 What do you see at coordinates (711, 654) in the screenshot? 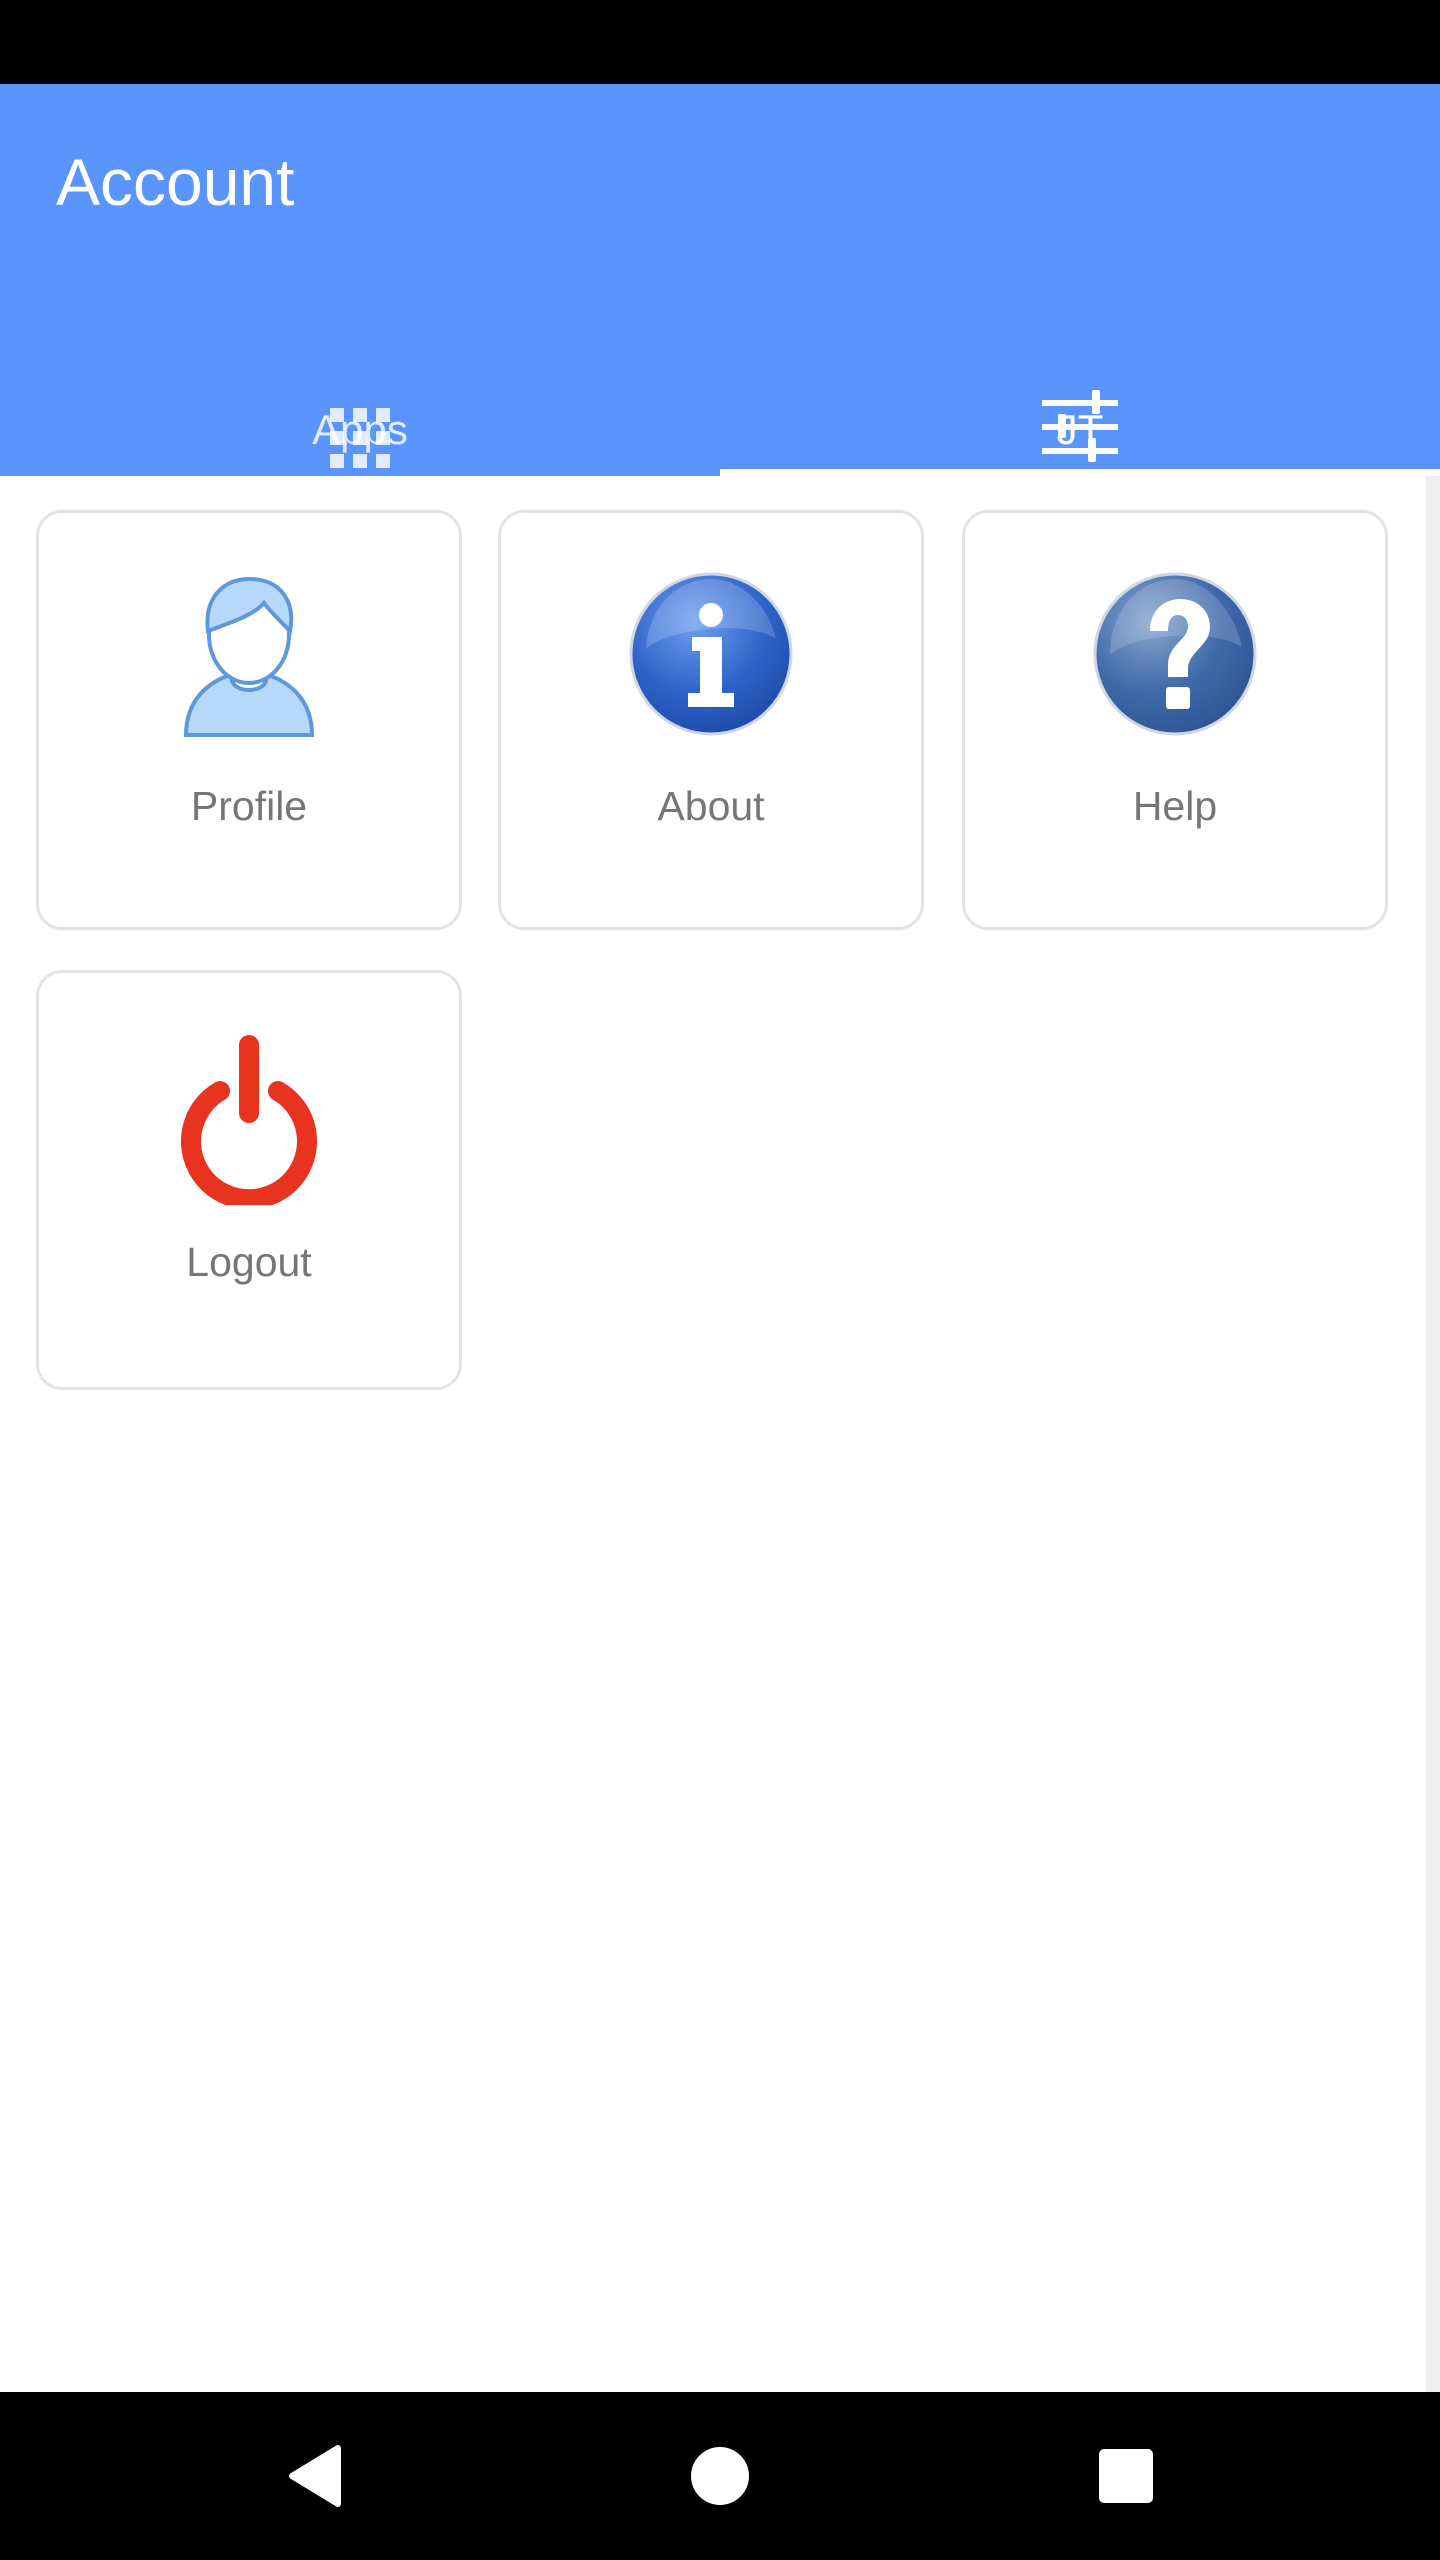
I see `info-icon` at bounding box center [711, 654].